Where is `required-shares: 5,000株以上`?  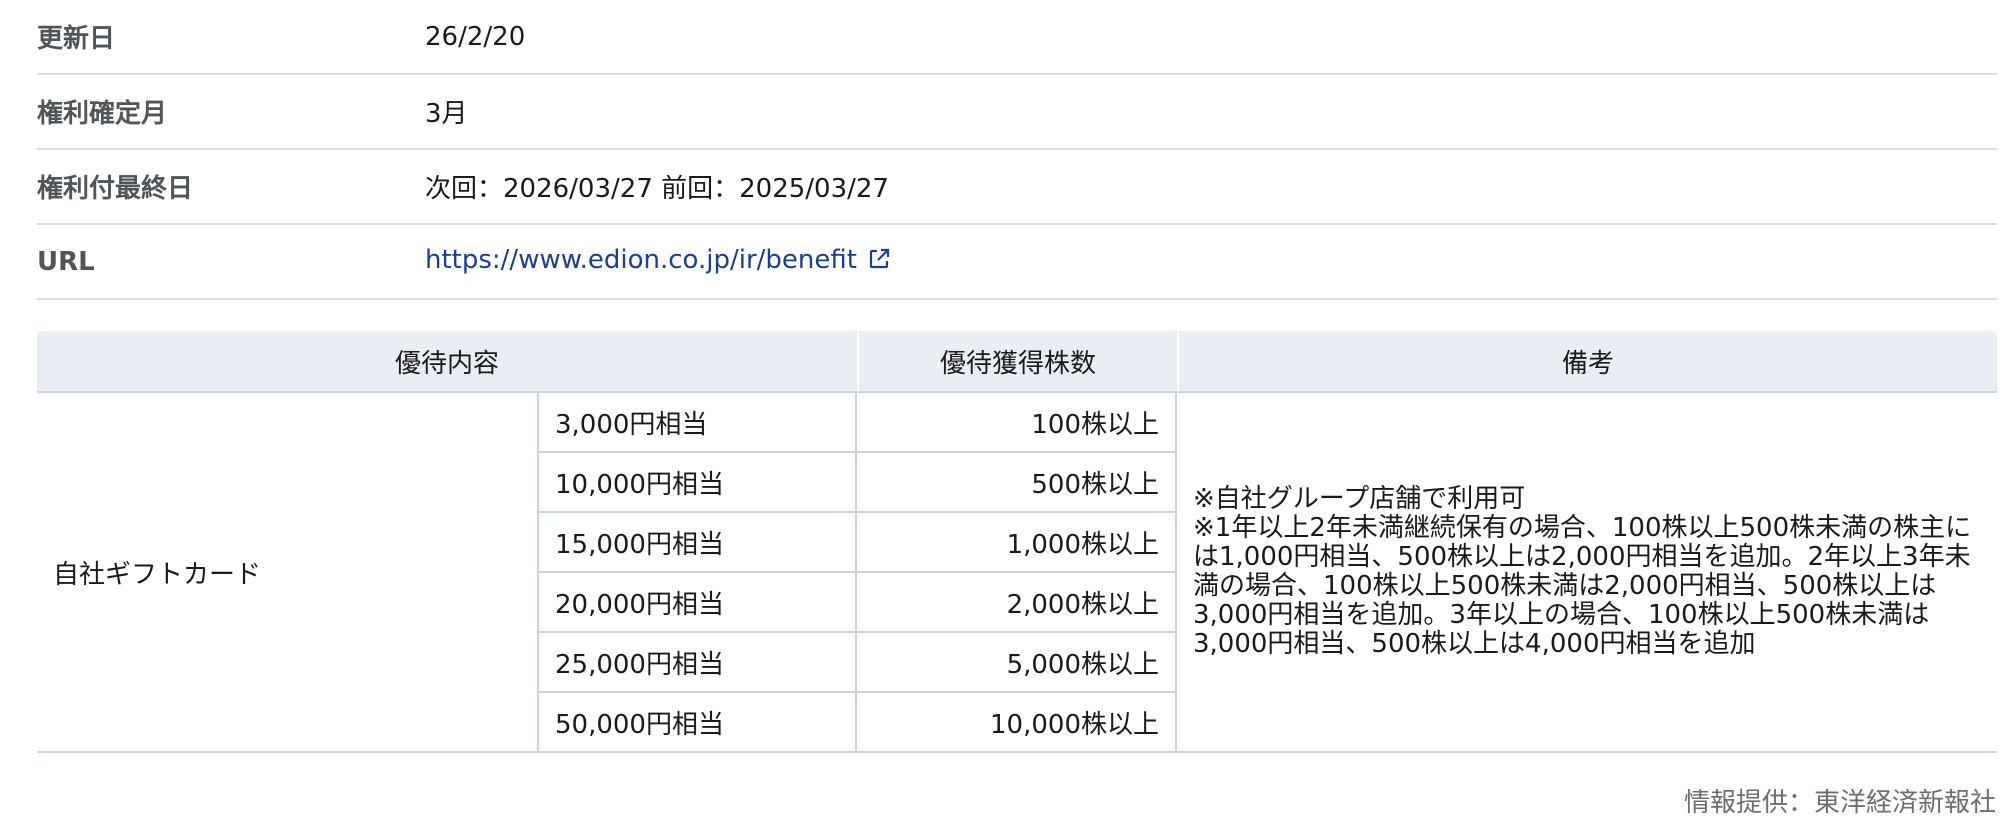 required-shares: 5,000株以上 is located at coordinates (1017, 663).